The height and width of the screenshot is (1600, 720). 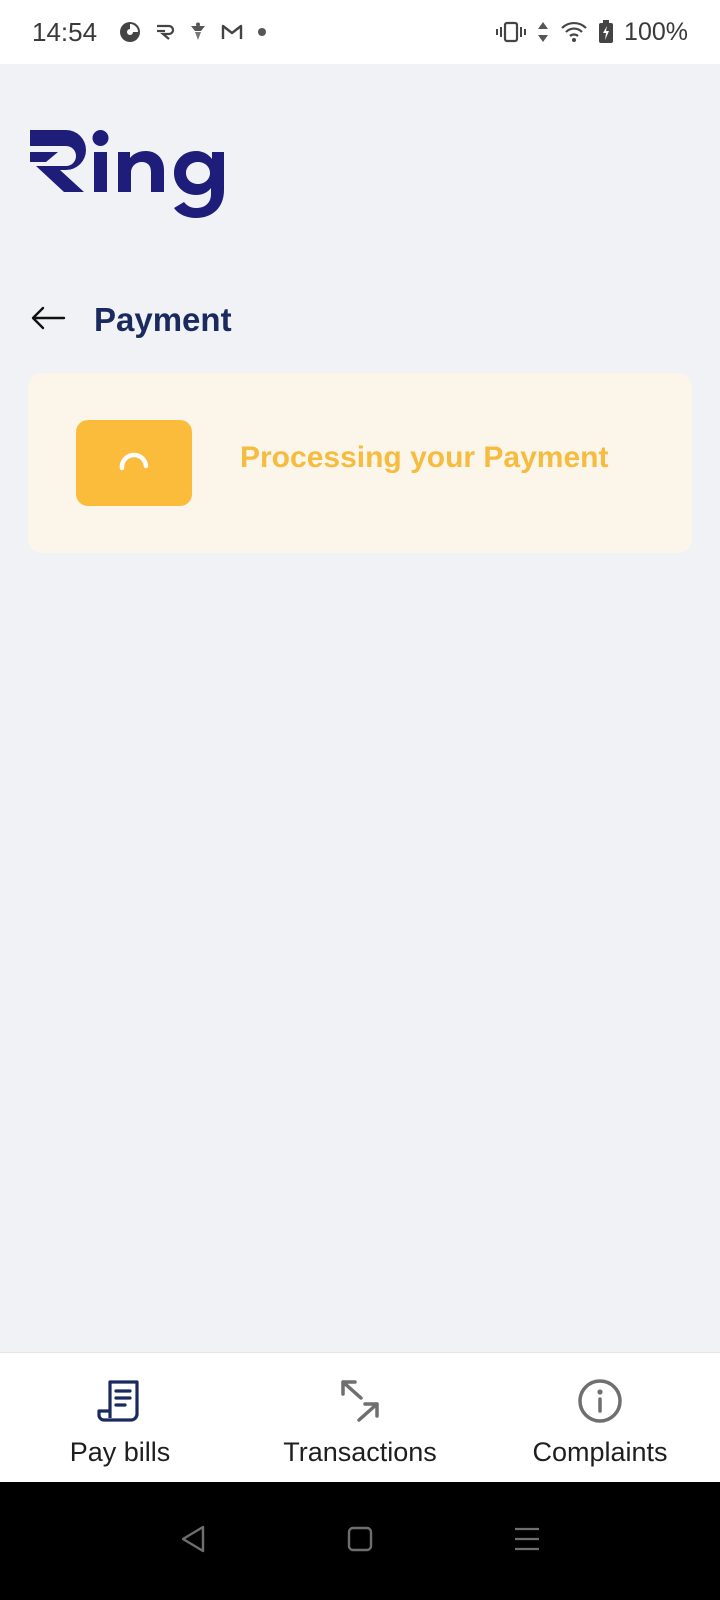 What do you see at coordinates (424, 457) in the screenshot?
I see `processing-message: Processing your Payment` at bounding box center [424, 457].